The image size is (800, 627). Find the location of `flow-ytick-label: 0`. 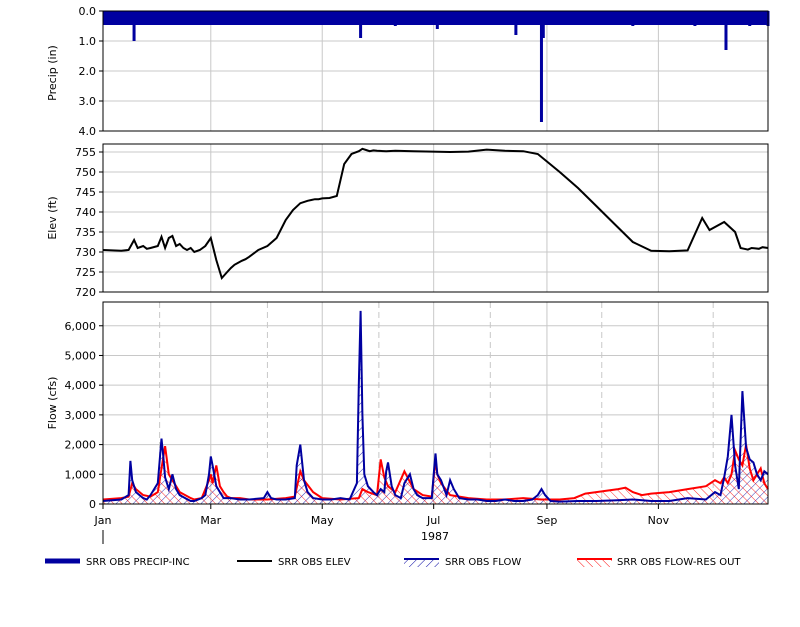

flow-ytick-label: 0 is located at coordinates (92, 504).